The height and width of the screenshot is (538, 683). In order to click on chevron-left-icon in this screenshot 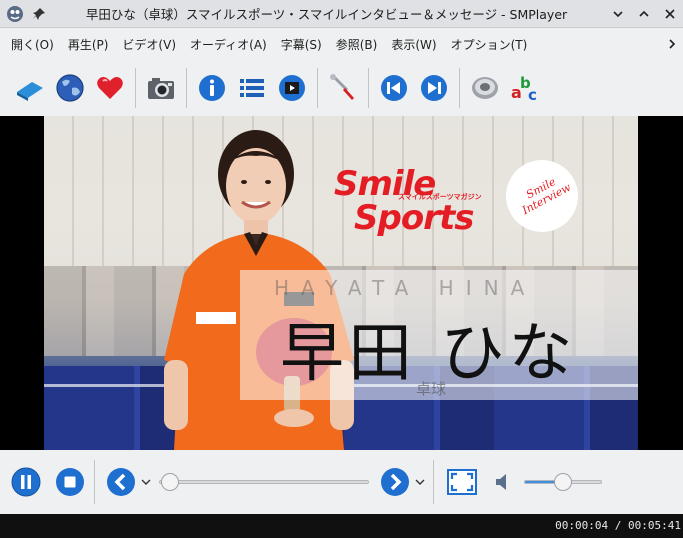, I will do `click(121, 482)`.